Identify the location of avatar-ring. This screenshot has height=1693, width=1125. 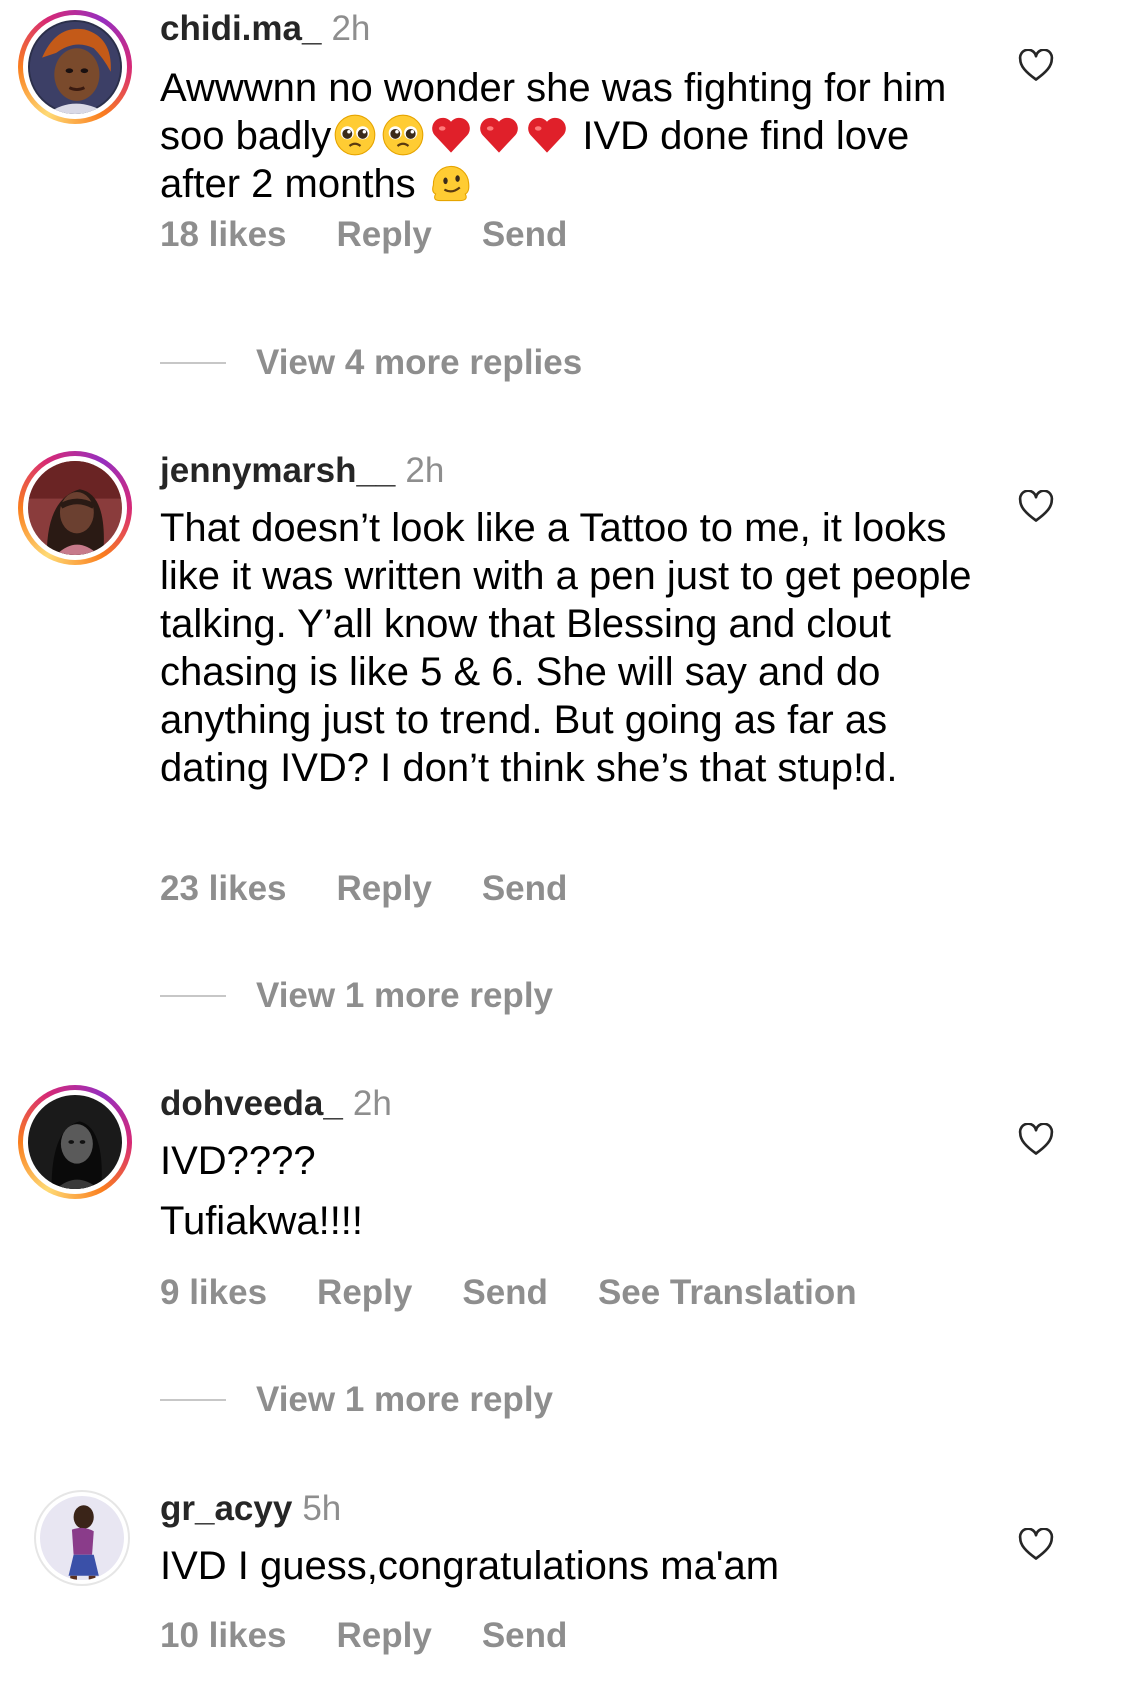
(82, 1538).